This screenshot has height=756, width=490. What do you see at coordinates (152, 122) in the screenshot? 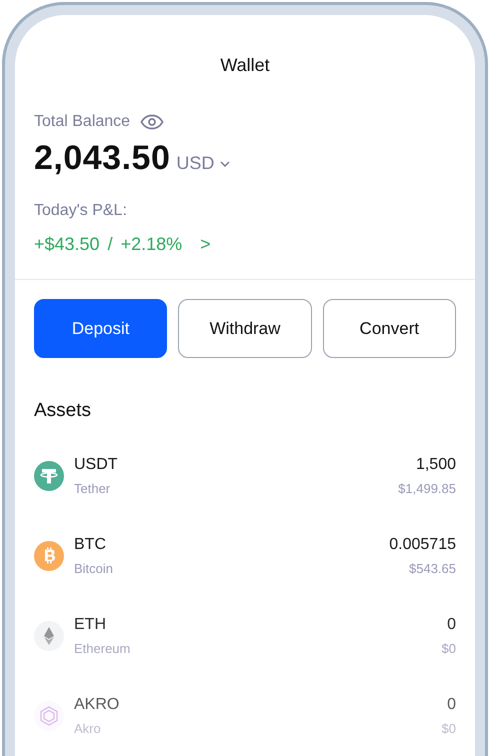
I see `eye-icon` at bounding box center [152, 122].